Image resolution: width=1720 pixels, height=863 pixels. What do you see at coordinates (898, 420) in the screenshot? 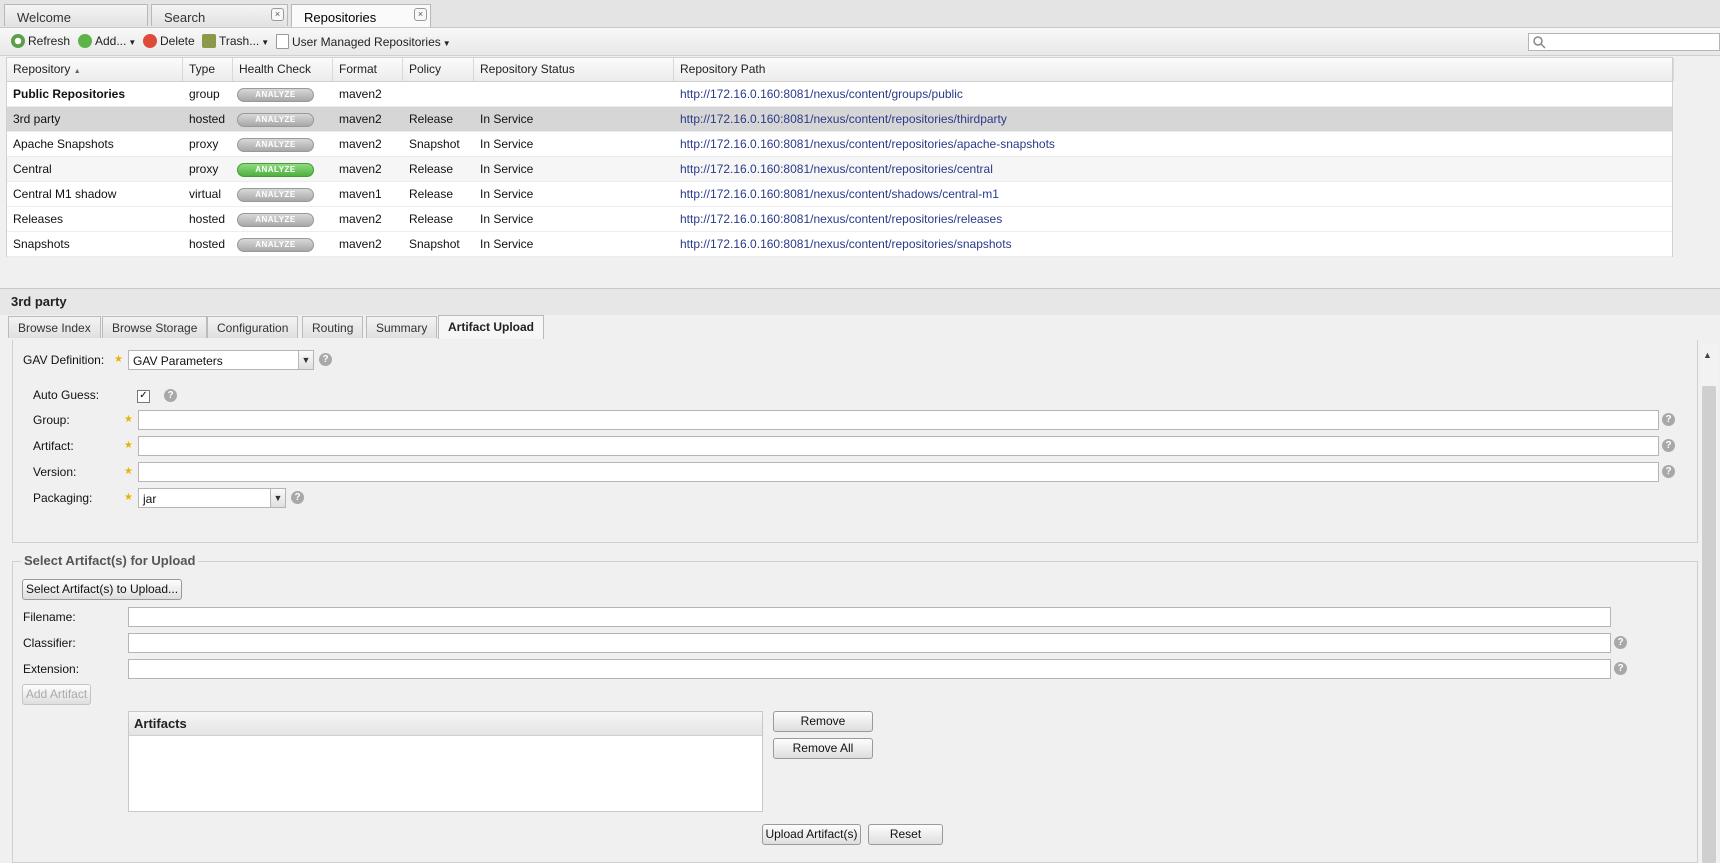
I see `group-field` at bounding box center [898, 420].